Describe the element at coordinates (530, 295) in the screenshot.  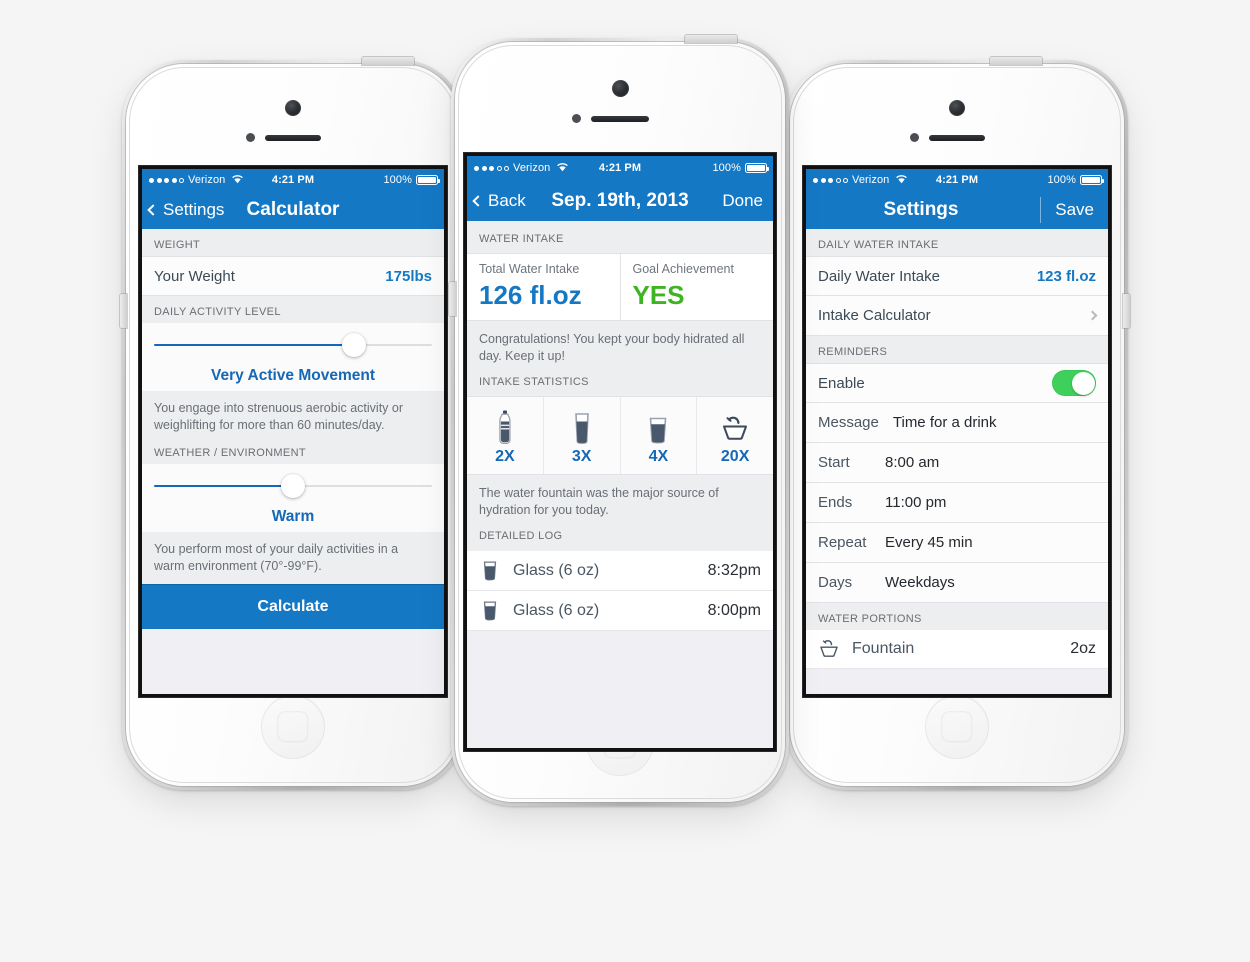
I see `total-water-intake-value: 126 fl.oz` at that location.